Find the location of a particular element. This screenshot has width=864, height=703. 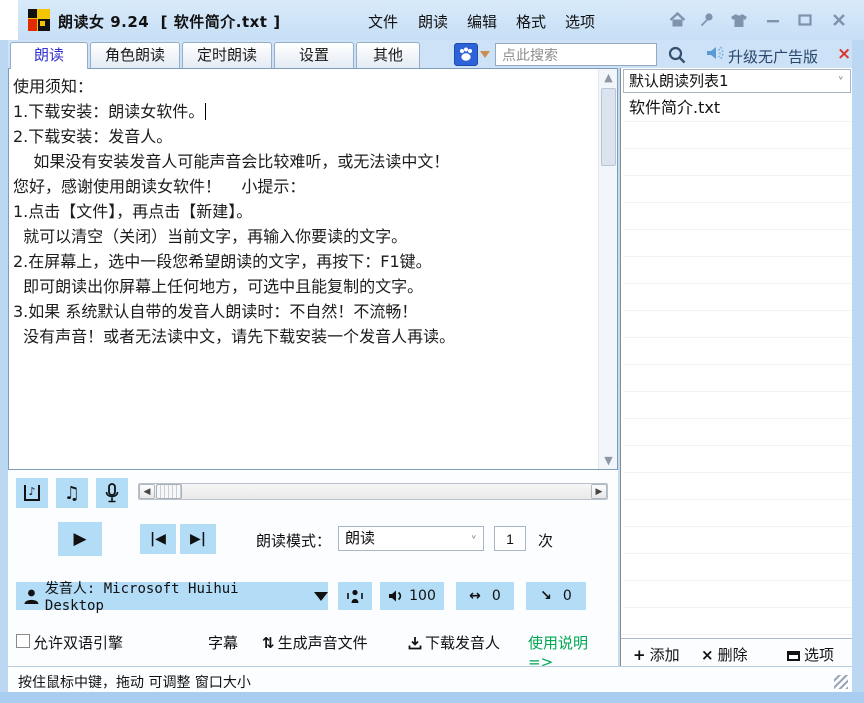

person-icon is located at coordinates (31, 596).